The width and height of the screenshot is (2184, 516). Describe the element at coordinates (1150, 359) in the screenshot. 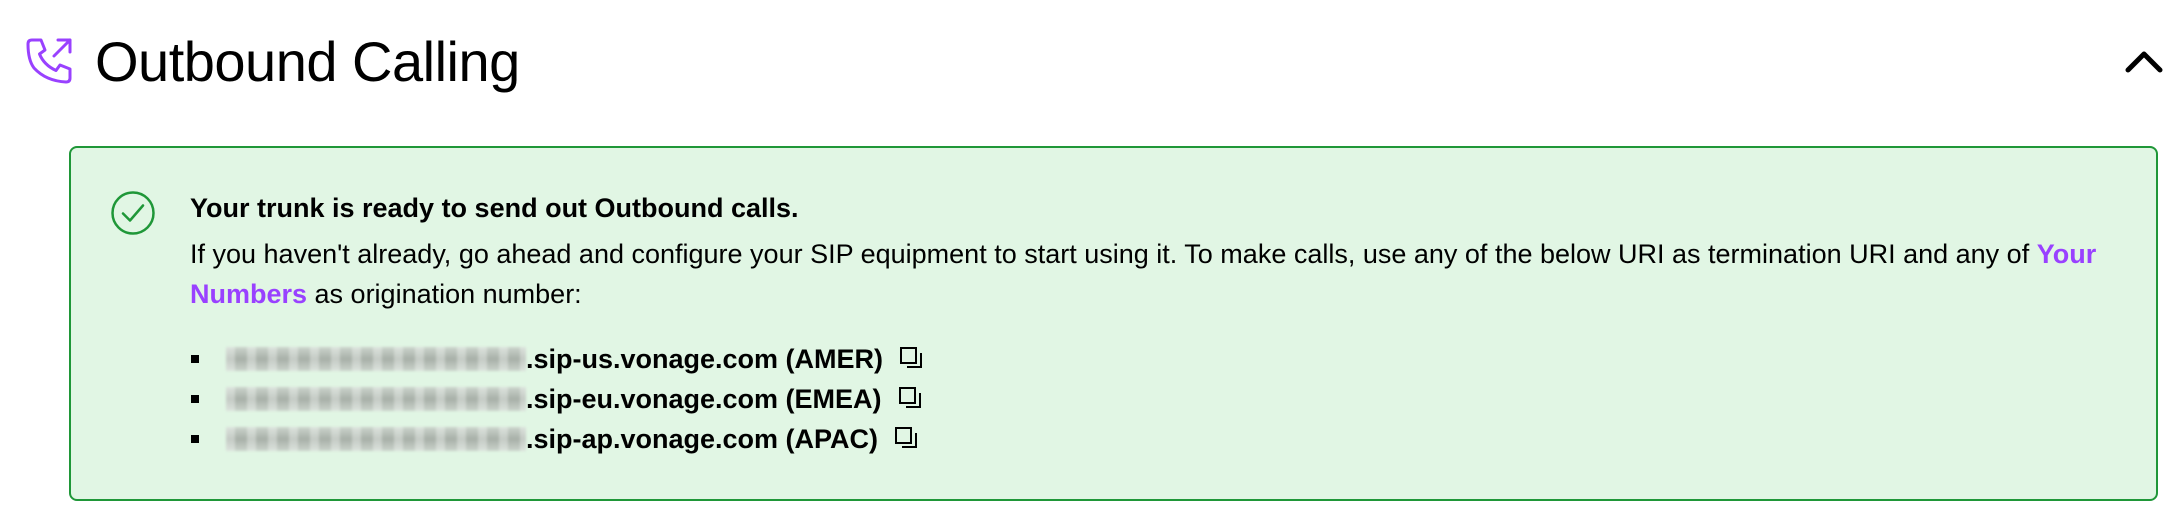

I see `uri-item-amer: .sip-us.vonage.com (AMER)` at that location.